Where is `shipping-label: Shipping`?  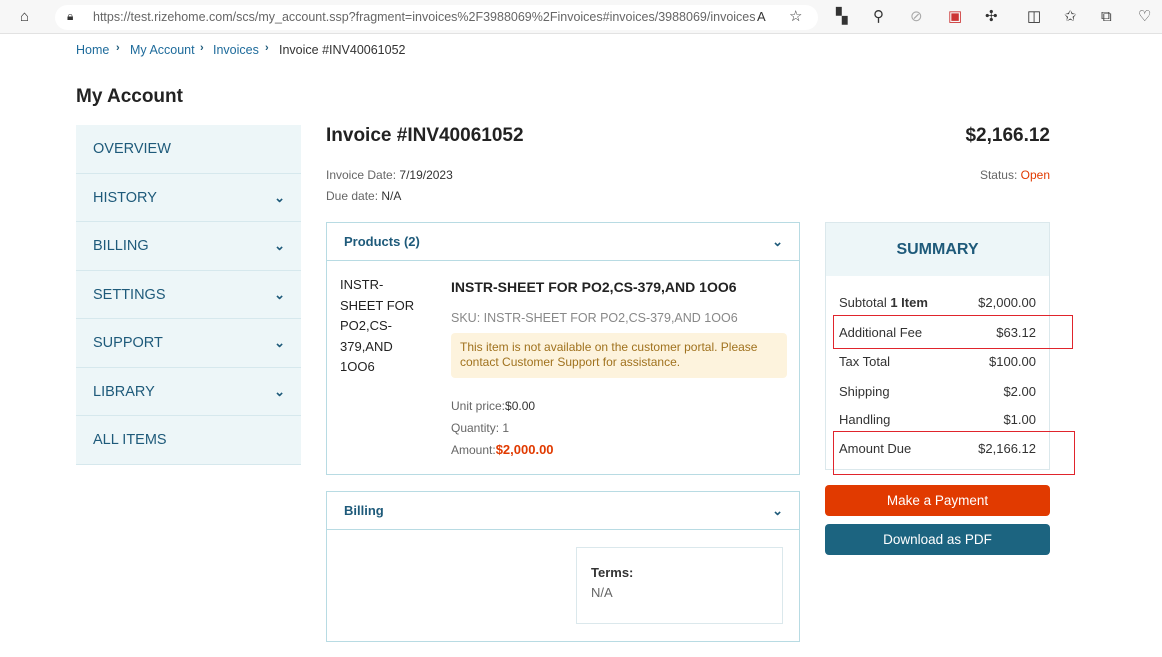 shipping-label: Shipping is located at coordinates (864, 391).